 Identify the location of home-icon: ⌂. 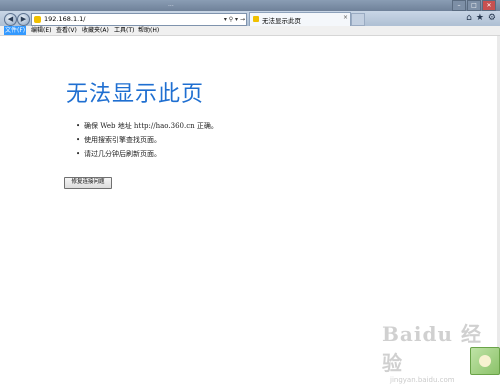
(469, 18).